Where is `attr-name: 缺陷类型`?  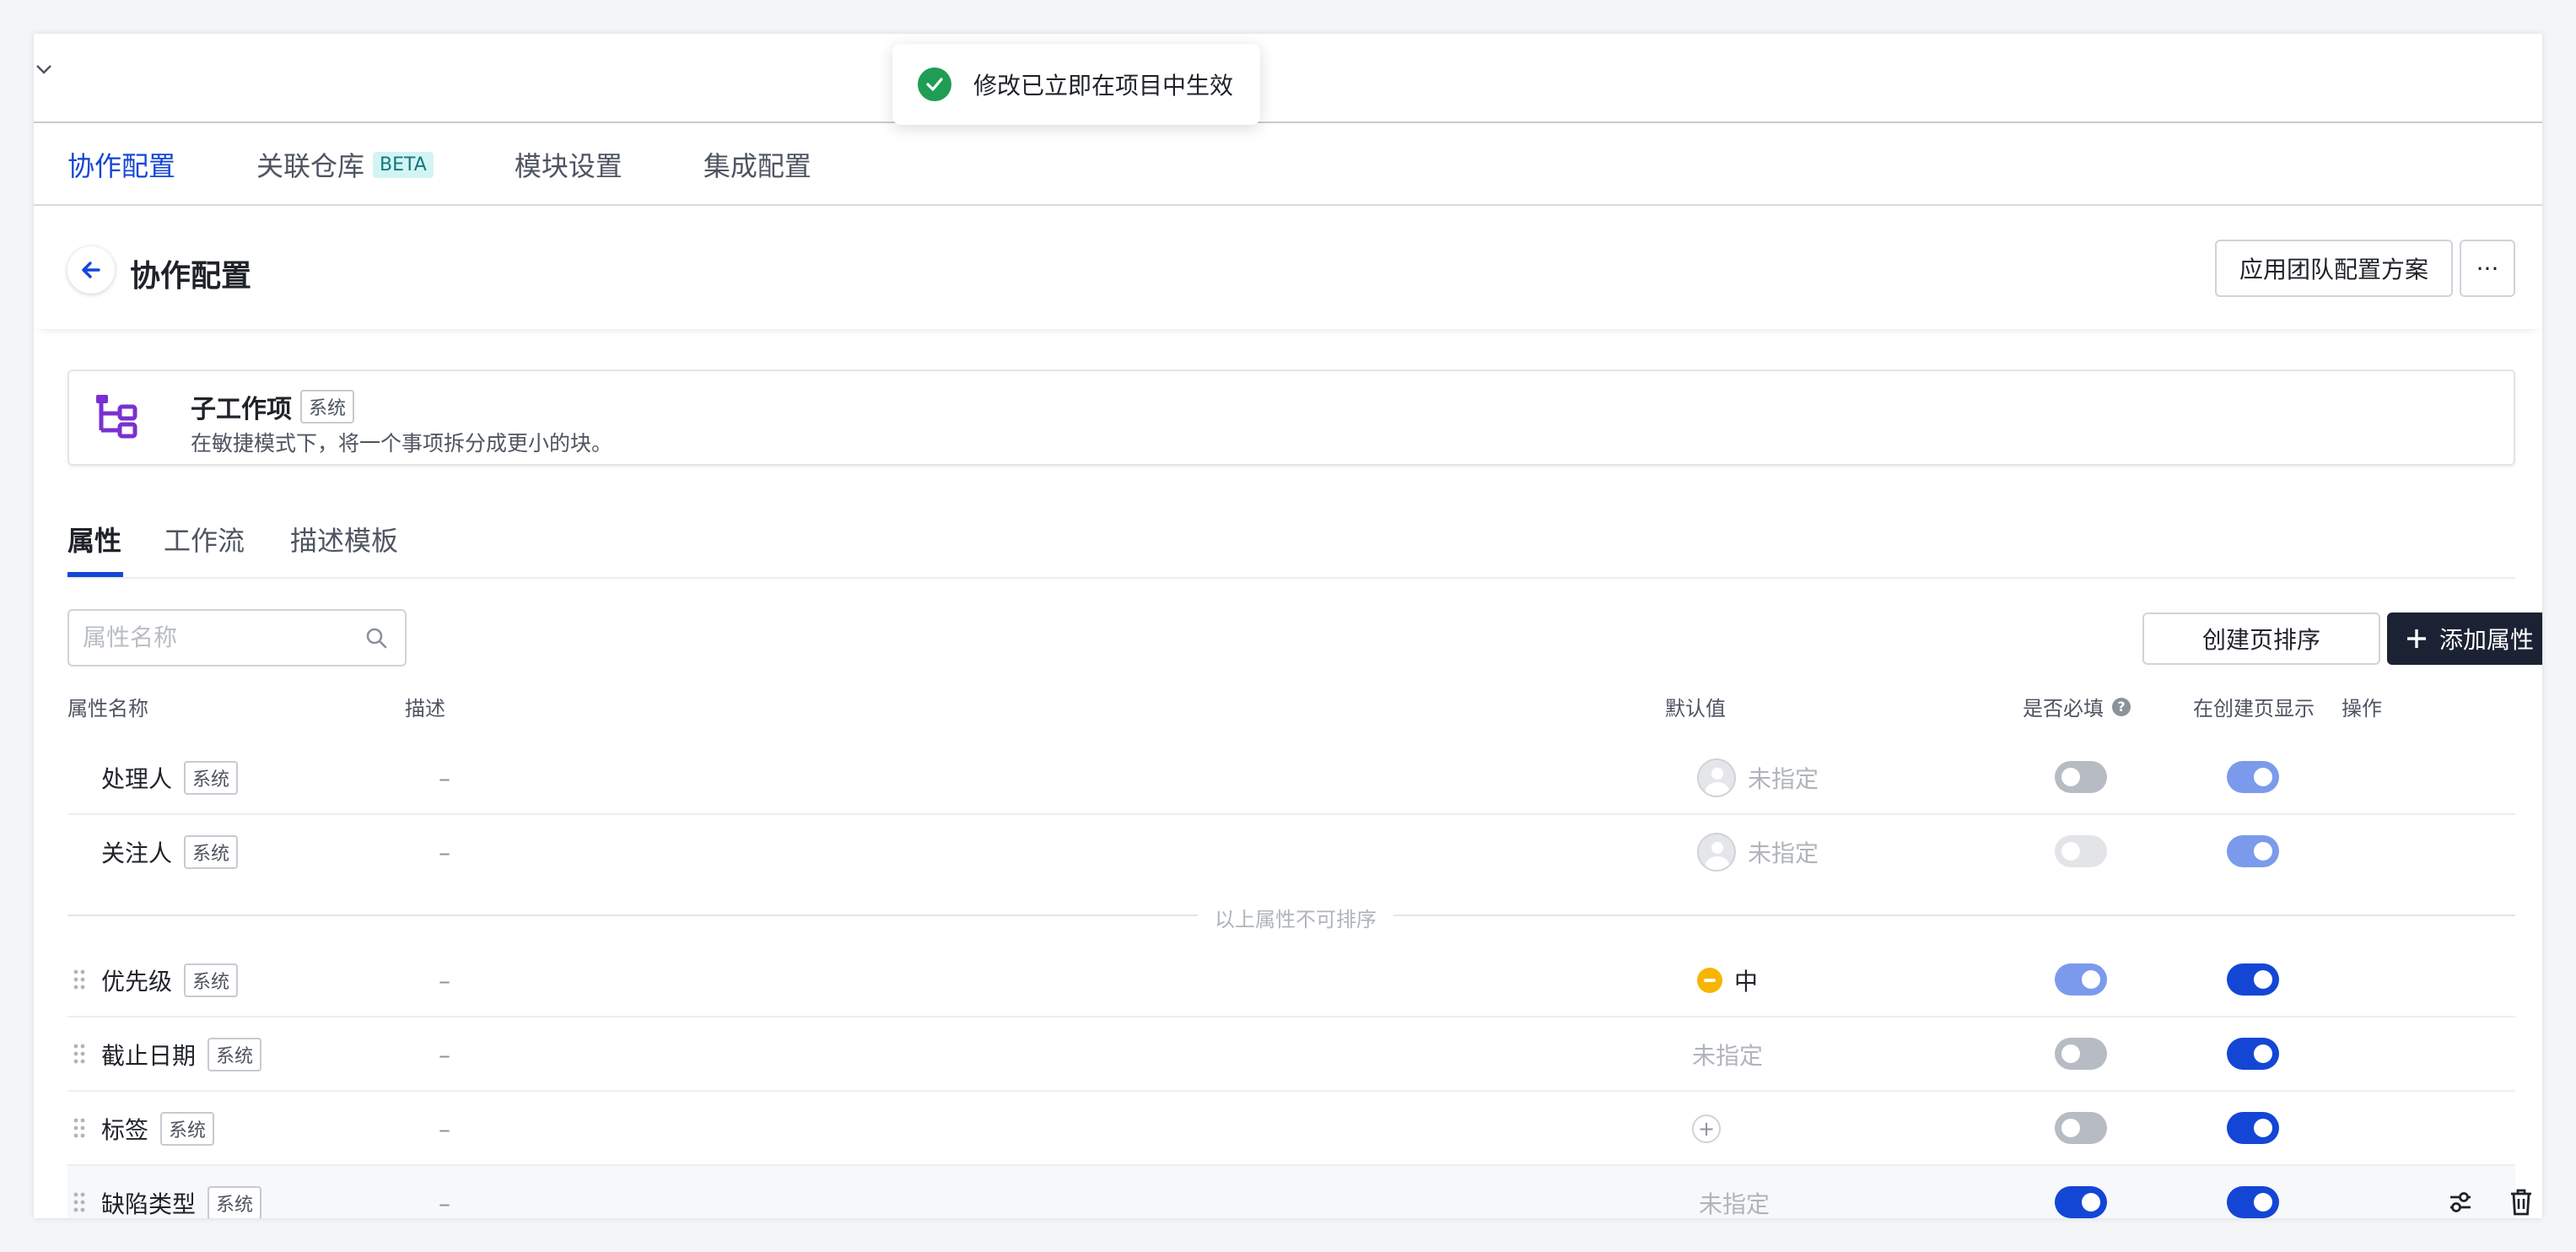
attr-name: 缺陷类型 is located at coordinates (149, 1204).